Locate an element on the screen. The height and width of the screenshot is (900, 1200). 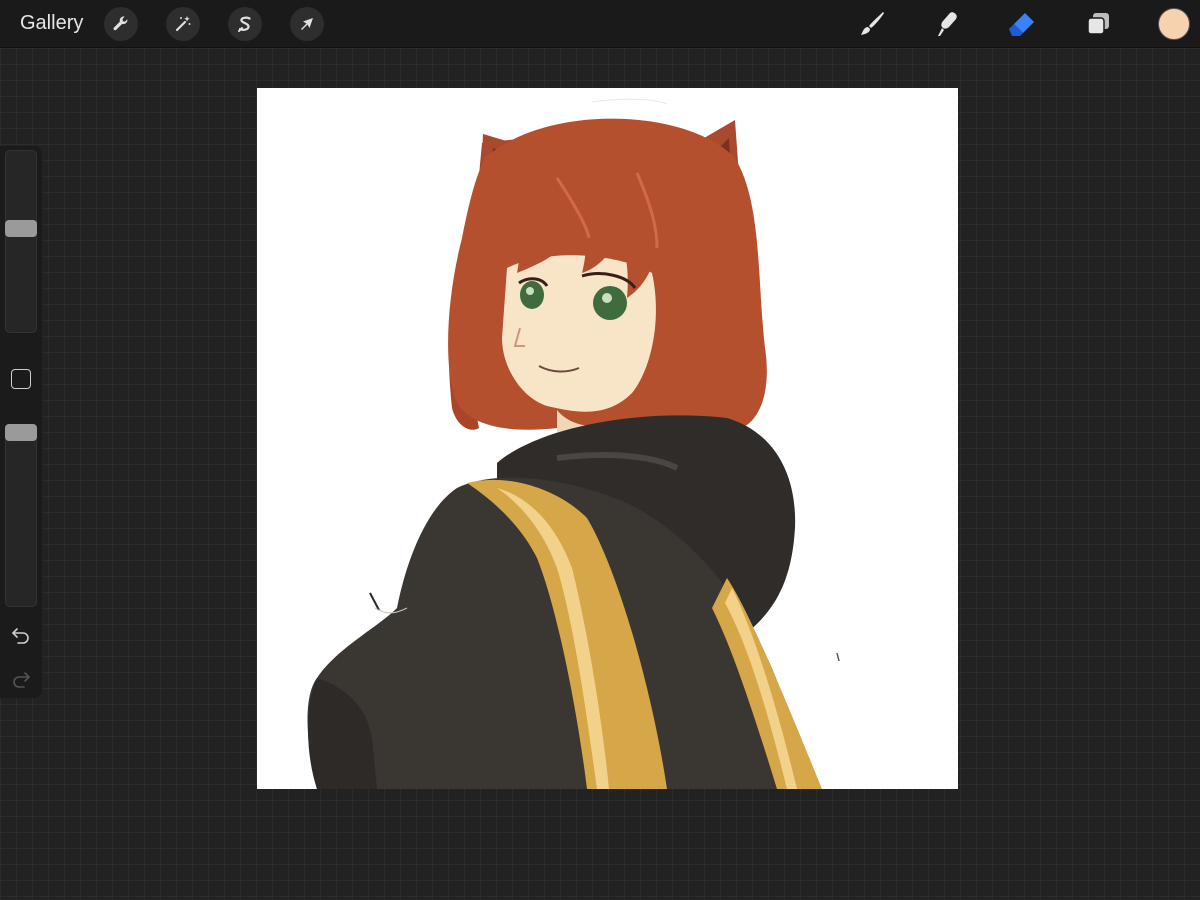
undo-icon is located at coordinates (21, 635).